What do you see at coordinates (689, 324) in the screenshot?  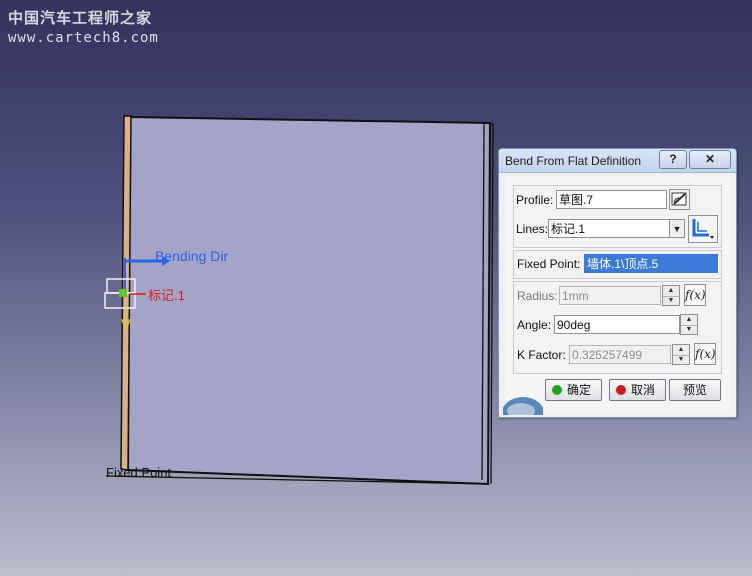 I see `angle-spinner: ▲ ▼` at bounding box center [689, 324].